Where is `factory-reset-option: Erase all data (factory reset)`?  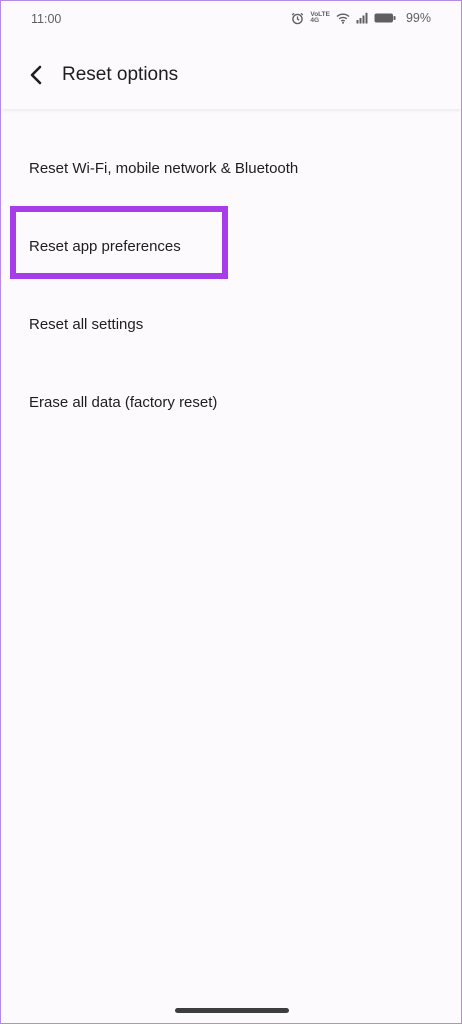
factory-reset-option: Erase all data (factory reset) is located at coordinates (231, 393).